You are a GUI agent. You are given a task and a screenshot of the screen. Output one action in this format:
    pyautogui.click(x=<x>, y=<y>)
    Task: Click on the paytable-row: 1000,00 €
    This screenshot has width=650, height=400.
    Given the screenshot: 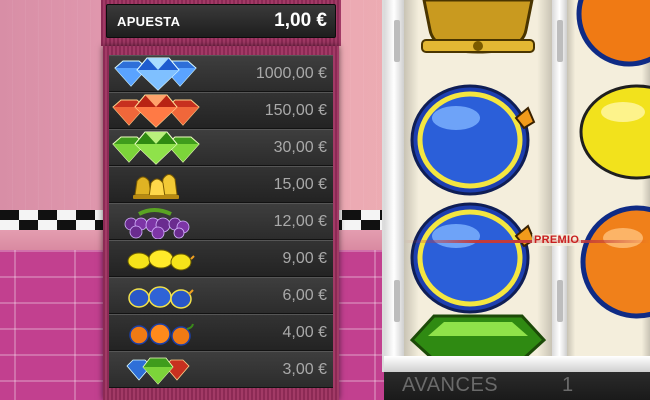 What is the action you would take?
    pyautogui.click(x=221, y=73)
    